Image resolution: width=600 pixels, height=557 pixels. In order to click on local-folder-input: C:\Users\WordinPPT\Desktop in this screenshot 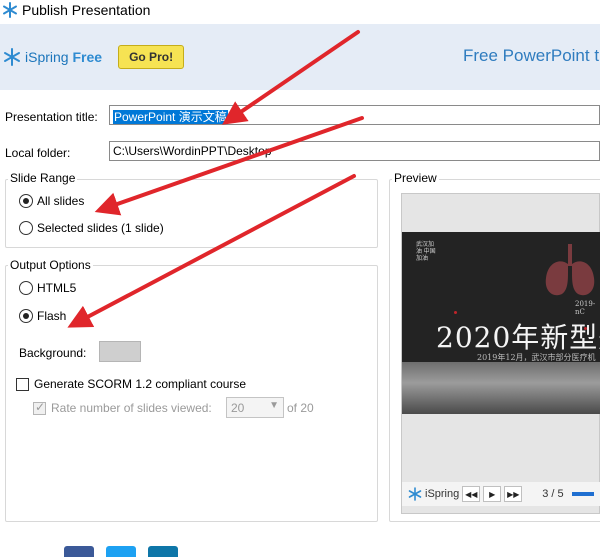, I will do `click(354, 151)`.